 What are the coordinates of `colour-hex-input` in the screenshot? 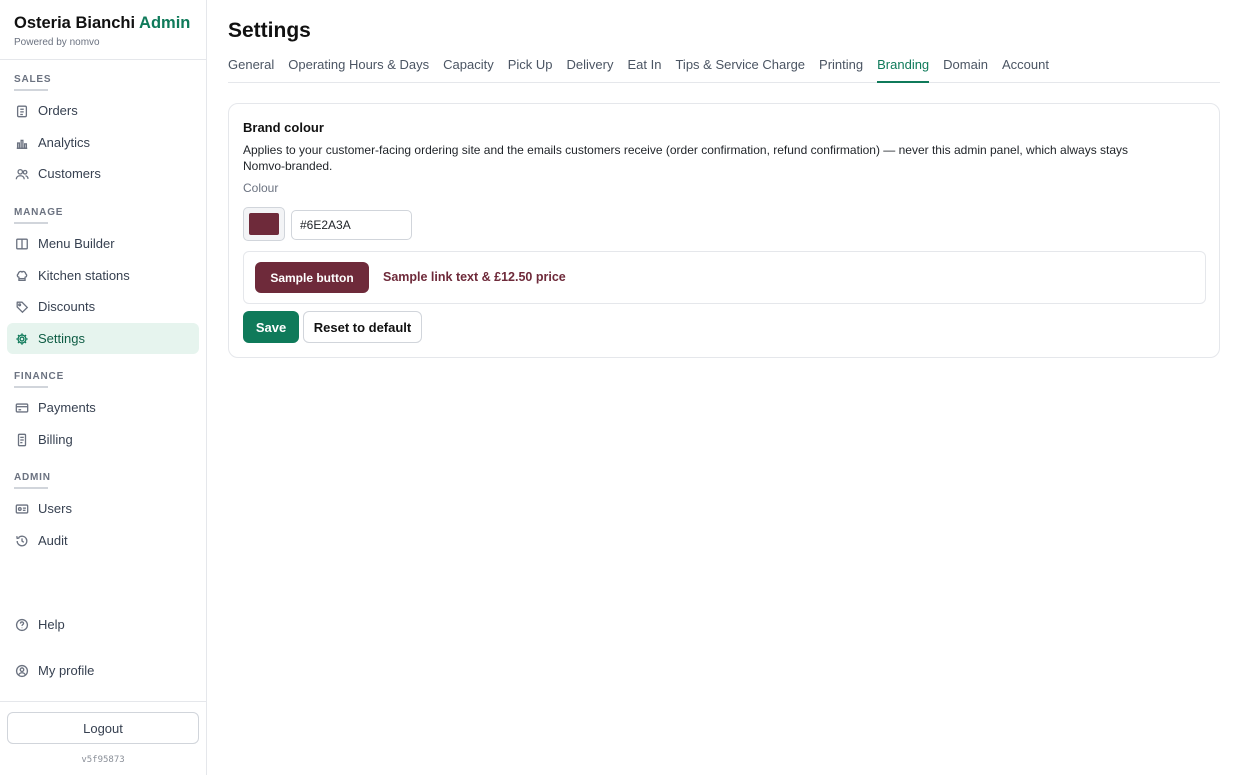 It's located at (351, 225).